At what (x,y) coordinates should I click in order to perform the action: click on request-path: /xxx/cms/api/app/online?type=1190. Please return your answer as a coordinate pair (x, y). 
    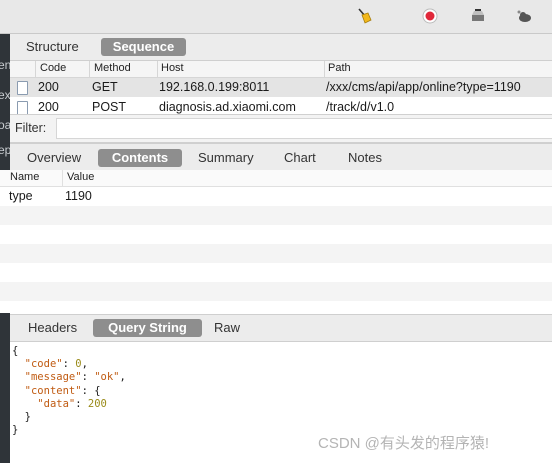
    Looking at the image, I should click on (423, 87).